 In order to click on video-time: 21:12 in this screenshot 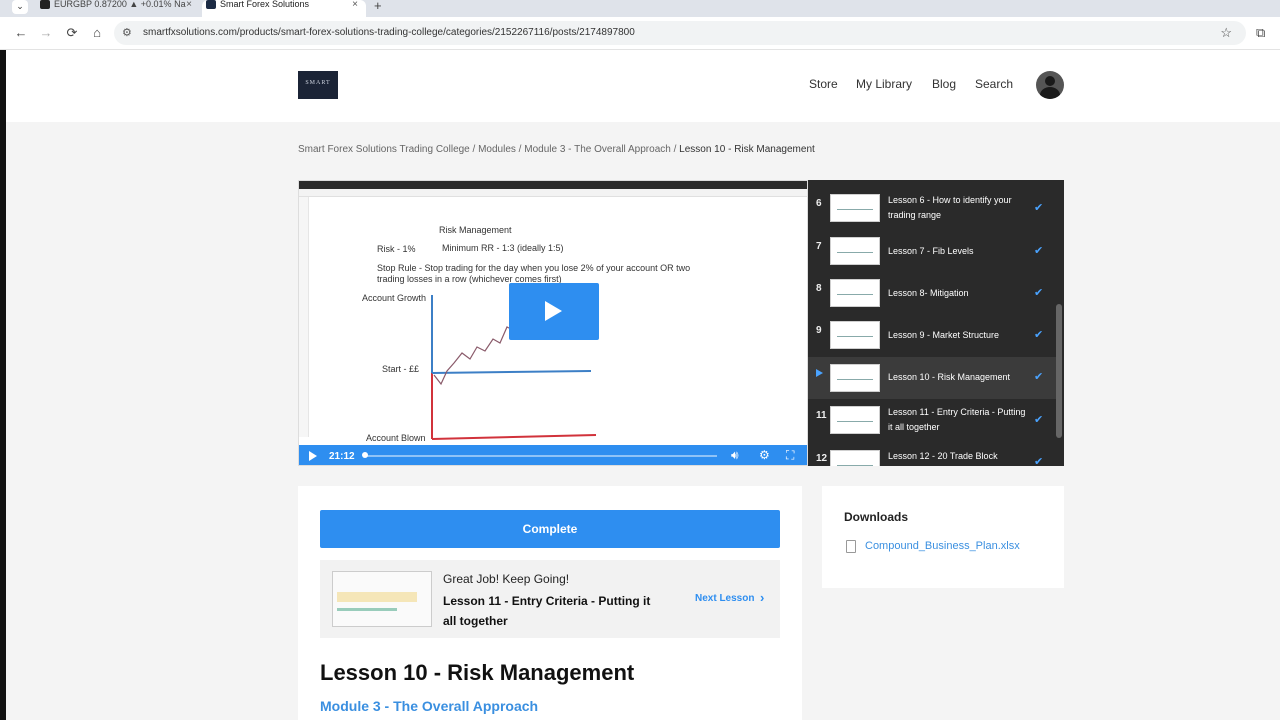, I will do `click(342, 456)`.